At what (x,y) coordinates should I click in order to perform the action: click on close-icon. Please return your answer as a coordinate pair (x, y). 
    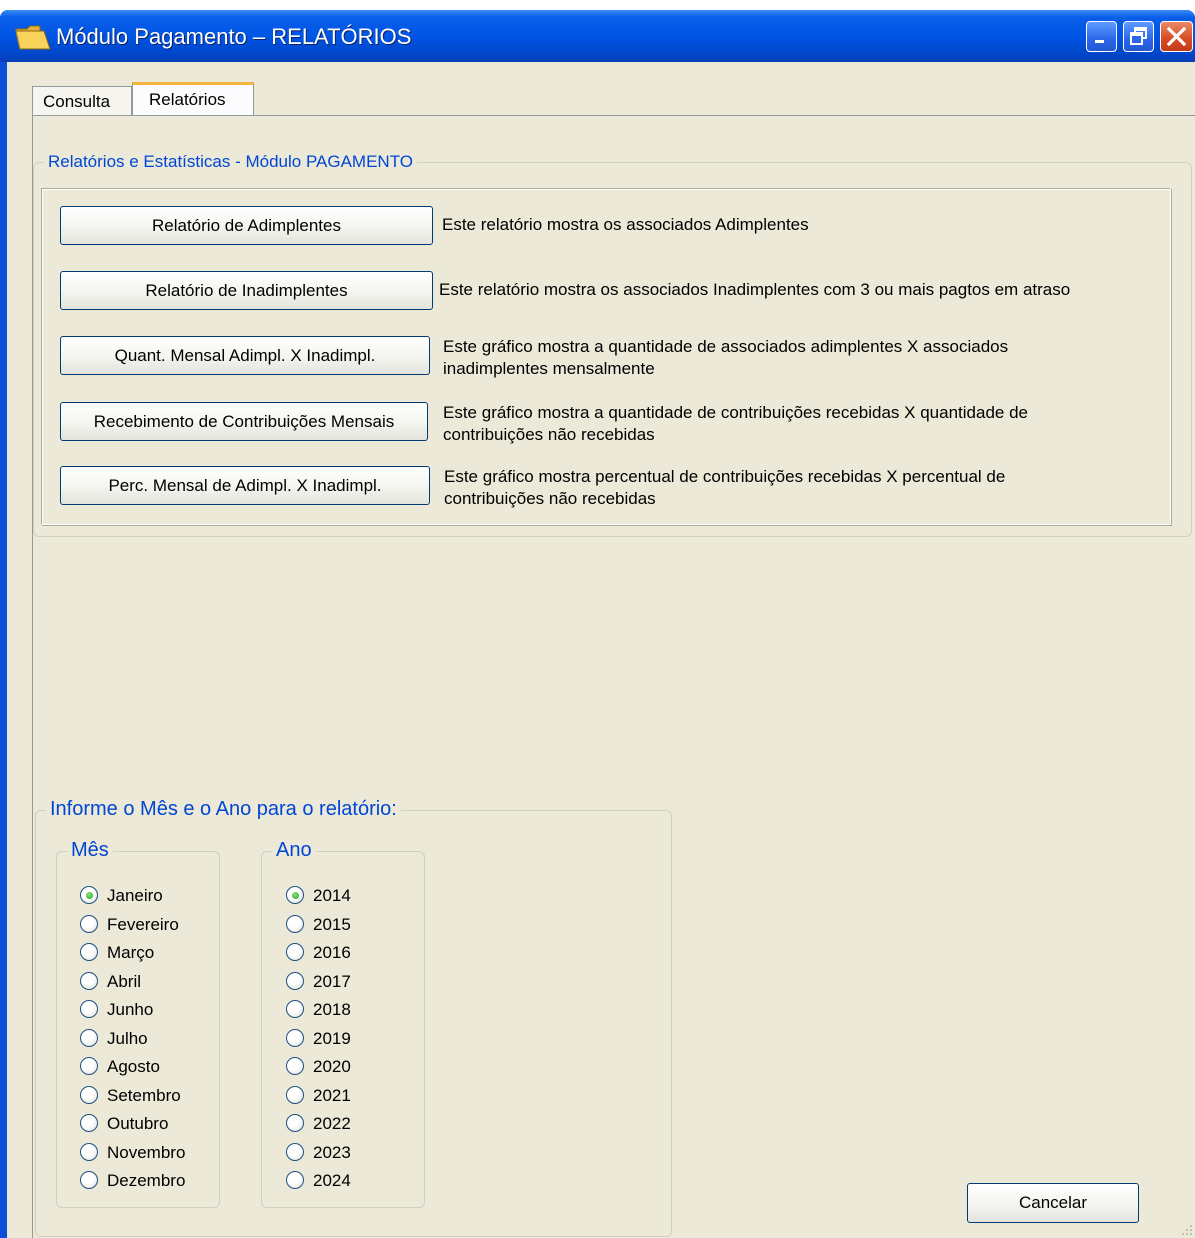
    Looking at the image, I should click on (1176, 36).